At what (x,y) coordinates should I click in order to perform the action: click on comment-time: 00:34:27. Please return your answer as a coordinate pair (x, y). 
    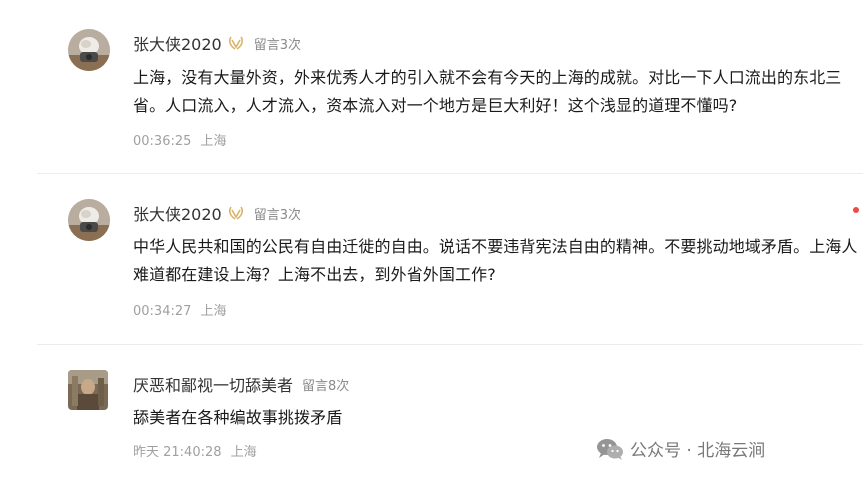
    Looking at the image, I should click on (162, 311).